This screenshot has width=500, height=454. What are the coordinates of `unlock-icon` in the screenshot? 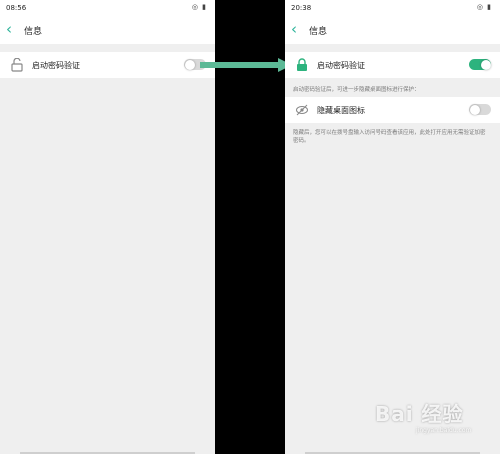 It's located at (17, 65).